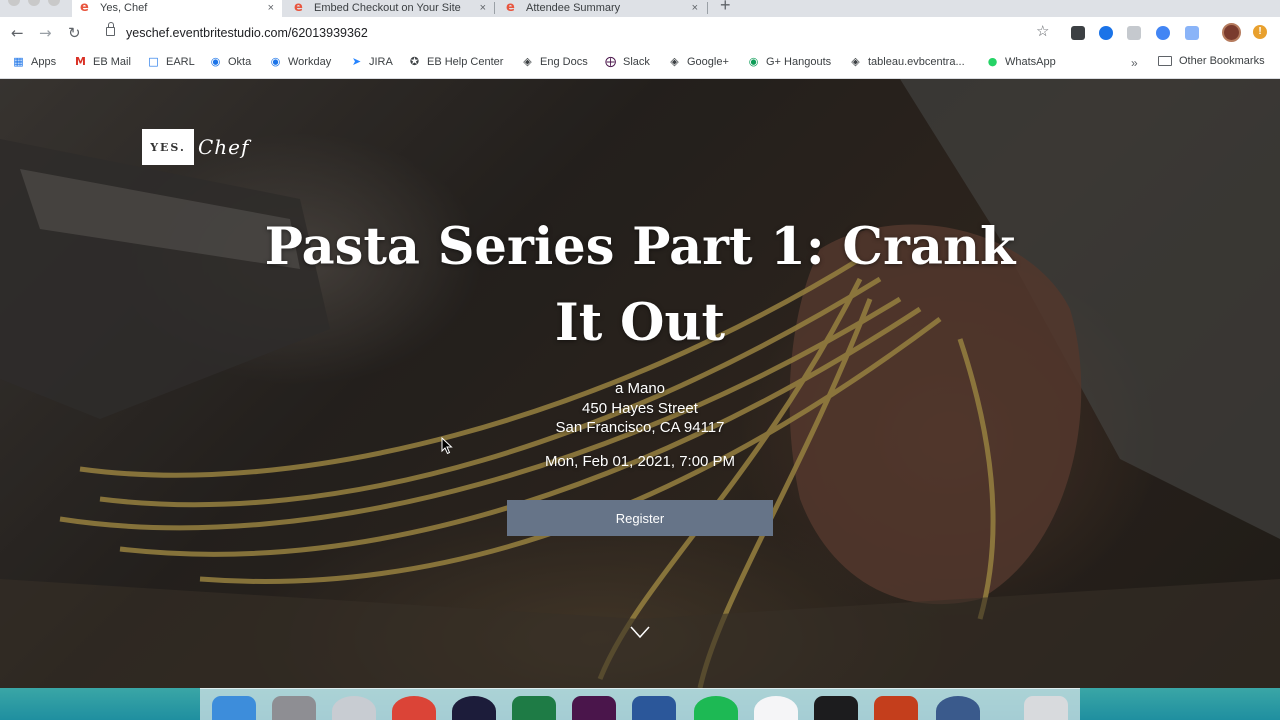 The width and height of the screenshot is (1280, 720). What do you see at coordinates (776, 708) in the screenshot?
I see `music-icon` at bounding box center [776, 708].